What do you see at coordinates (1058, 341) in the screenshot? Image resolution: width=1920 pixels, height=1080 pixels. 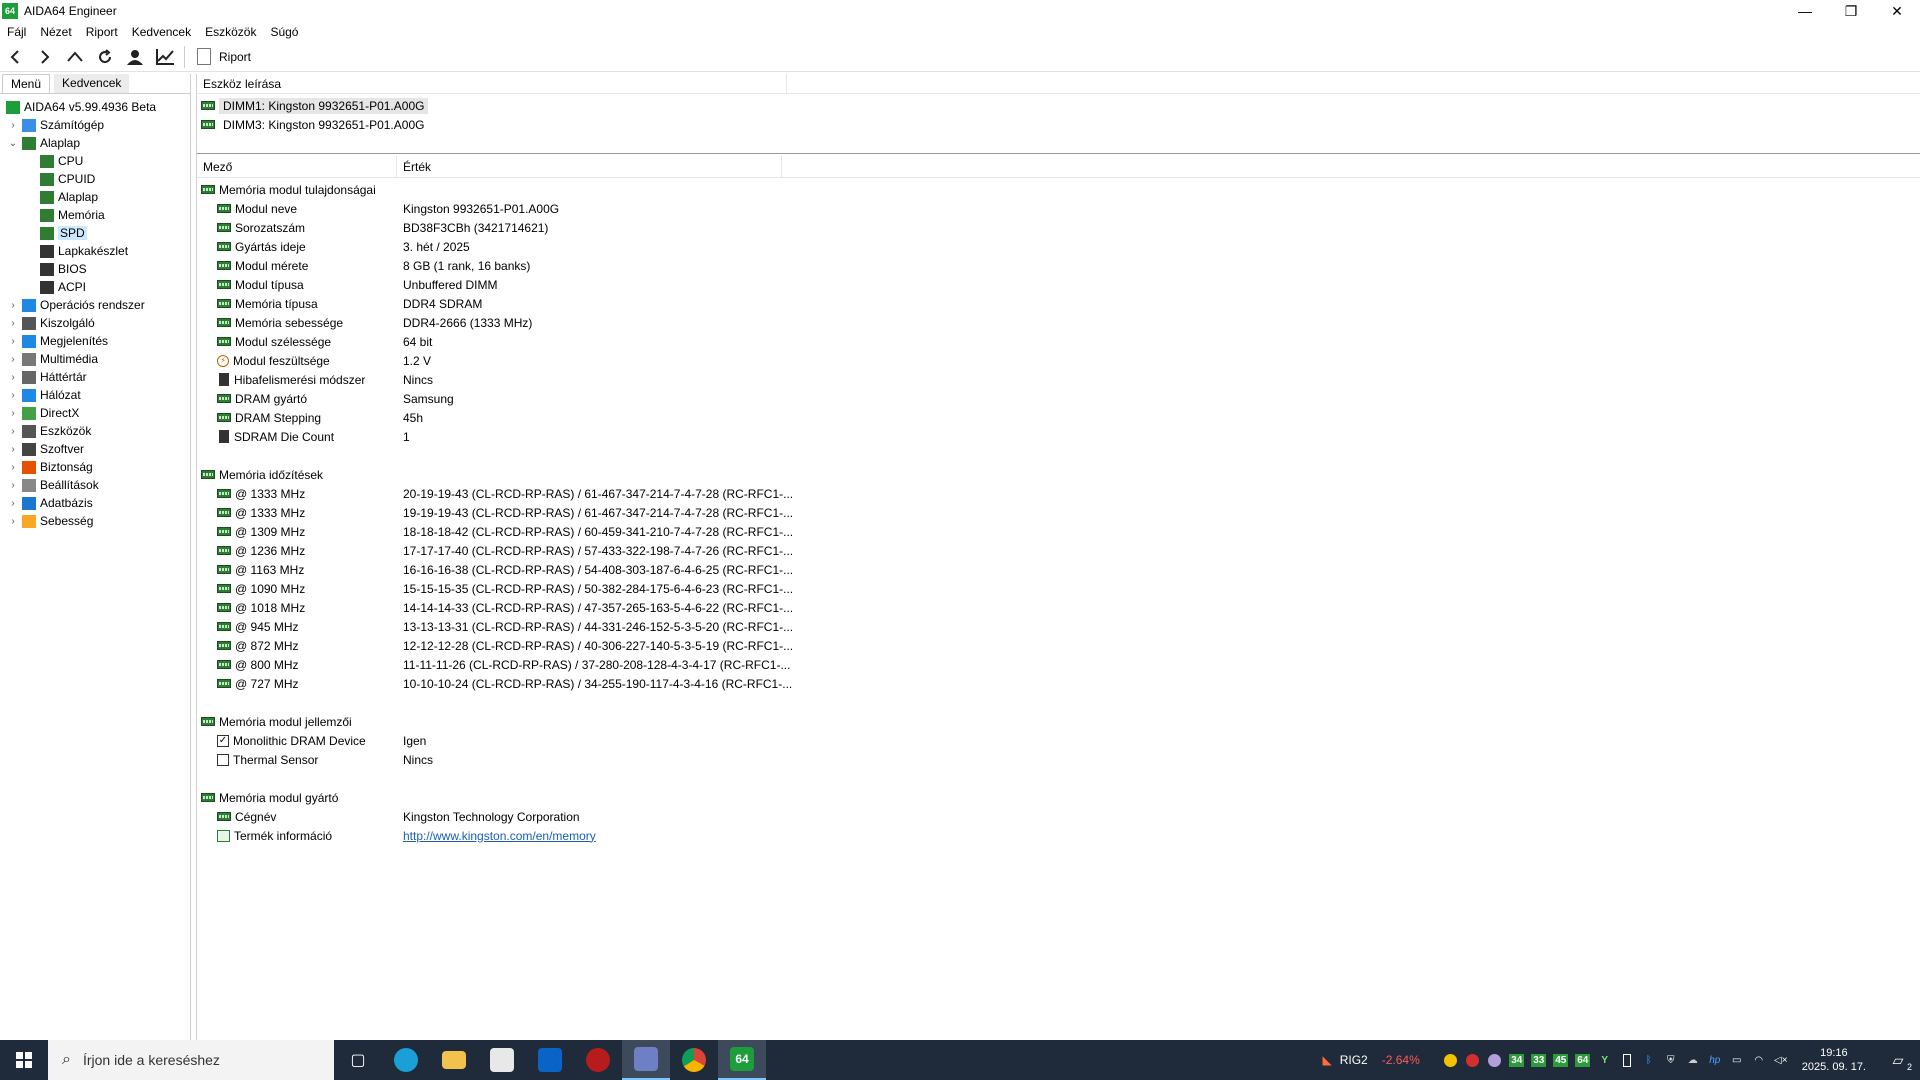 I see `table-row: Modul szélessége 64 bit` at bounding box center [1058, 341].